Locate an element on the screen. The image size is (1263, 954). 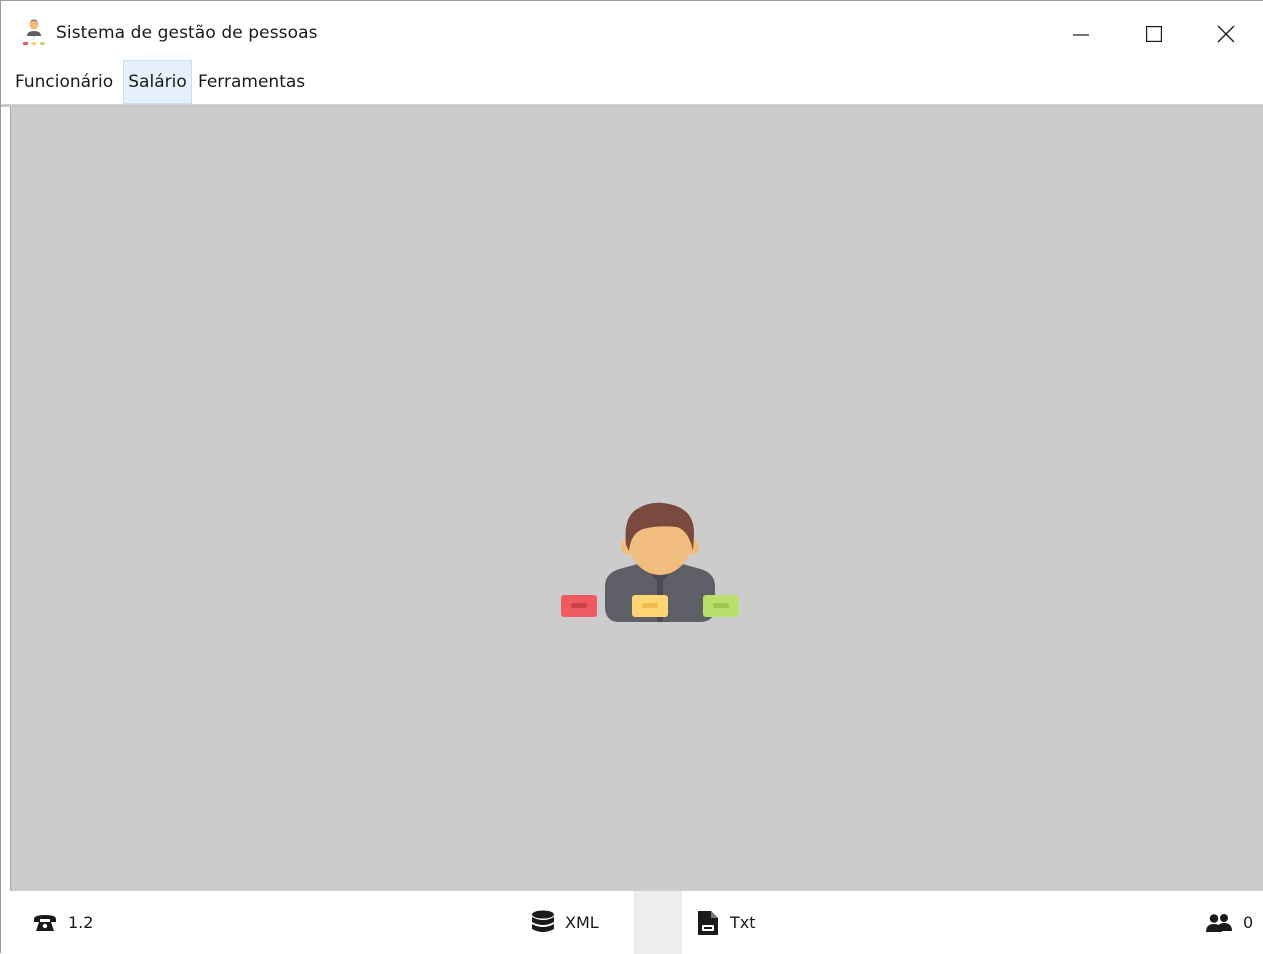
close-button is located at coordinates (1226, 34).